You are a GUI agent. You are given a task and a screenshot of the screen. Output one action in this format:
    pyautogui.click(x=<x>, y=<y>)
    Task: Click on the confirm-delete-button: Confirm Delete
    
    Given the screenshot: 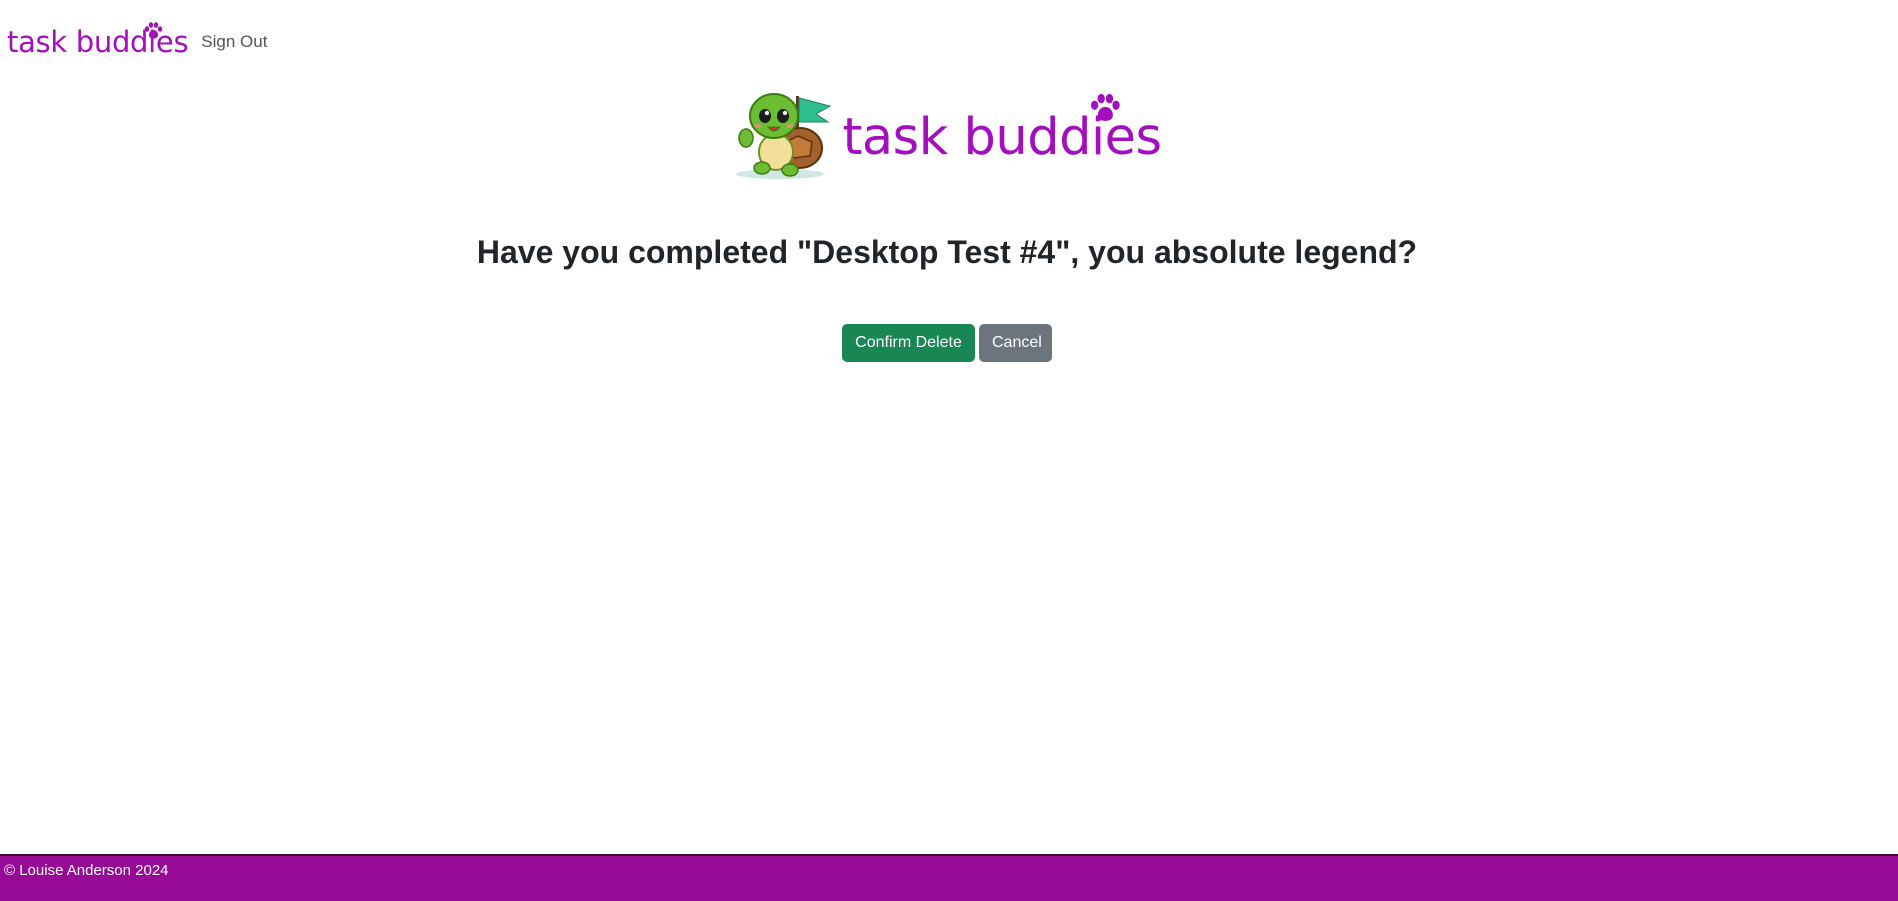 What is the action you would take?
    pyautogui.click(x=908, y=343)
    